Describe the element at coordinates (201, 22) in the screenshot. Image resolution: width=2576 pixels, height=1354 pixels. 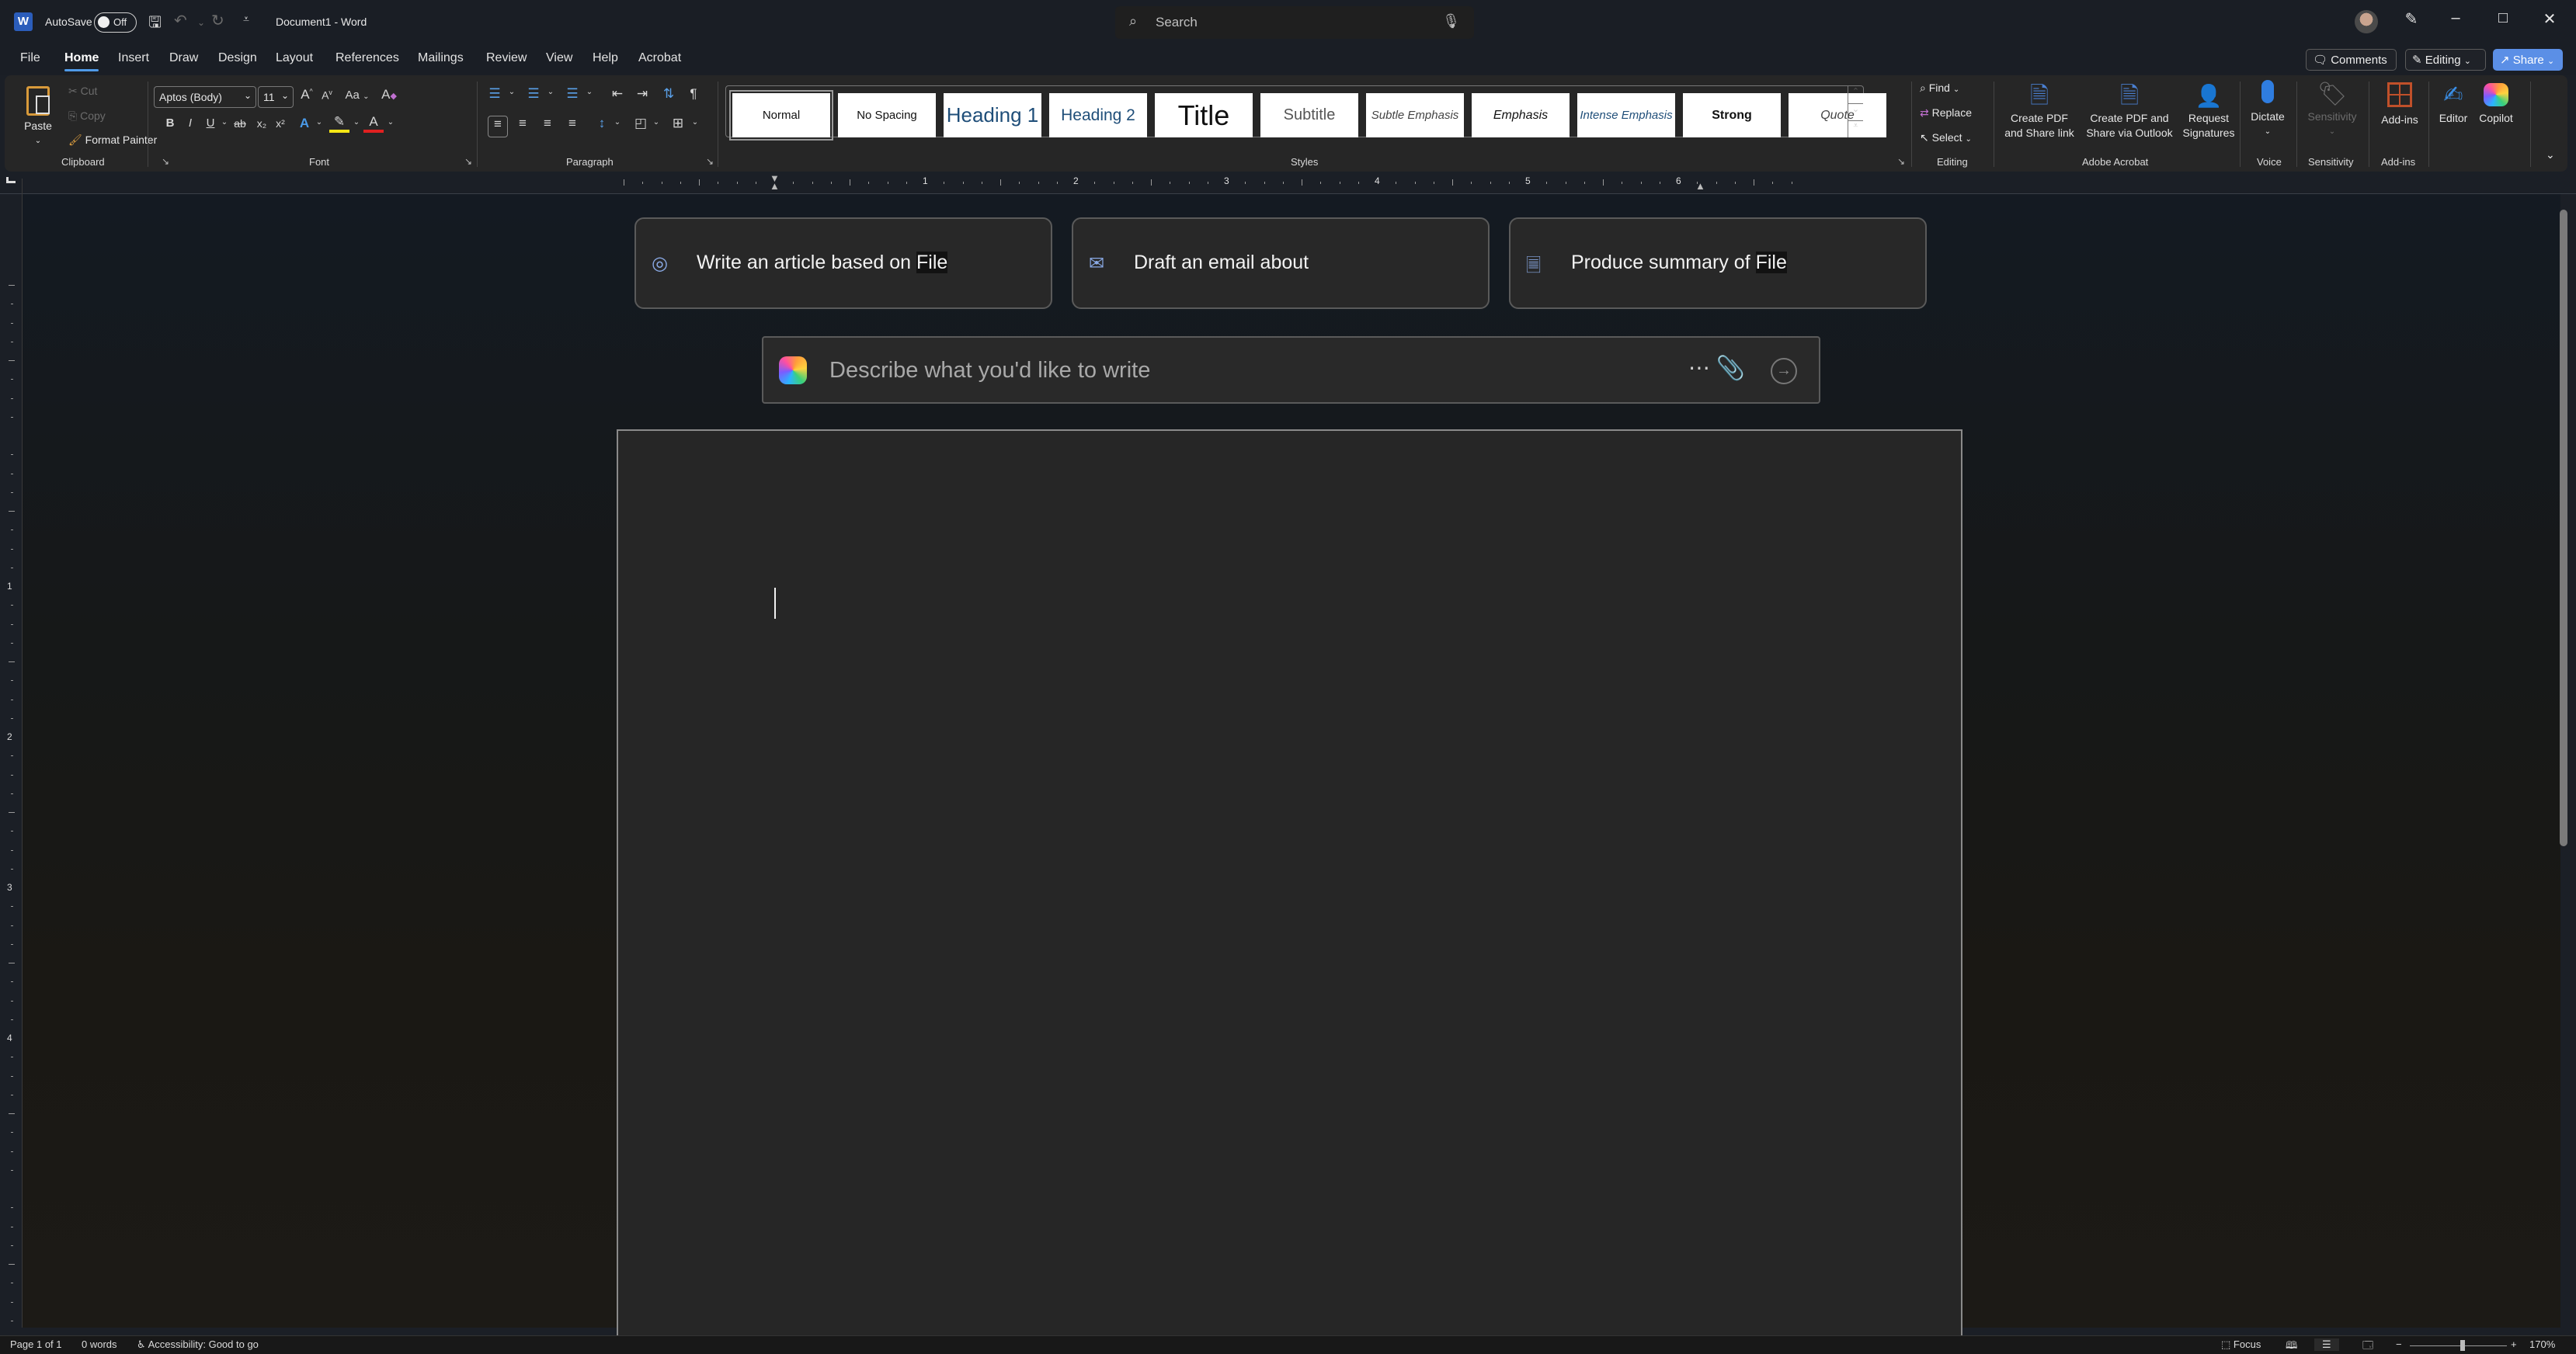
I see `undo-dropdown-icon: ⌄` at that location.